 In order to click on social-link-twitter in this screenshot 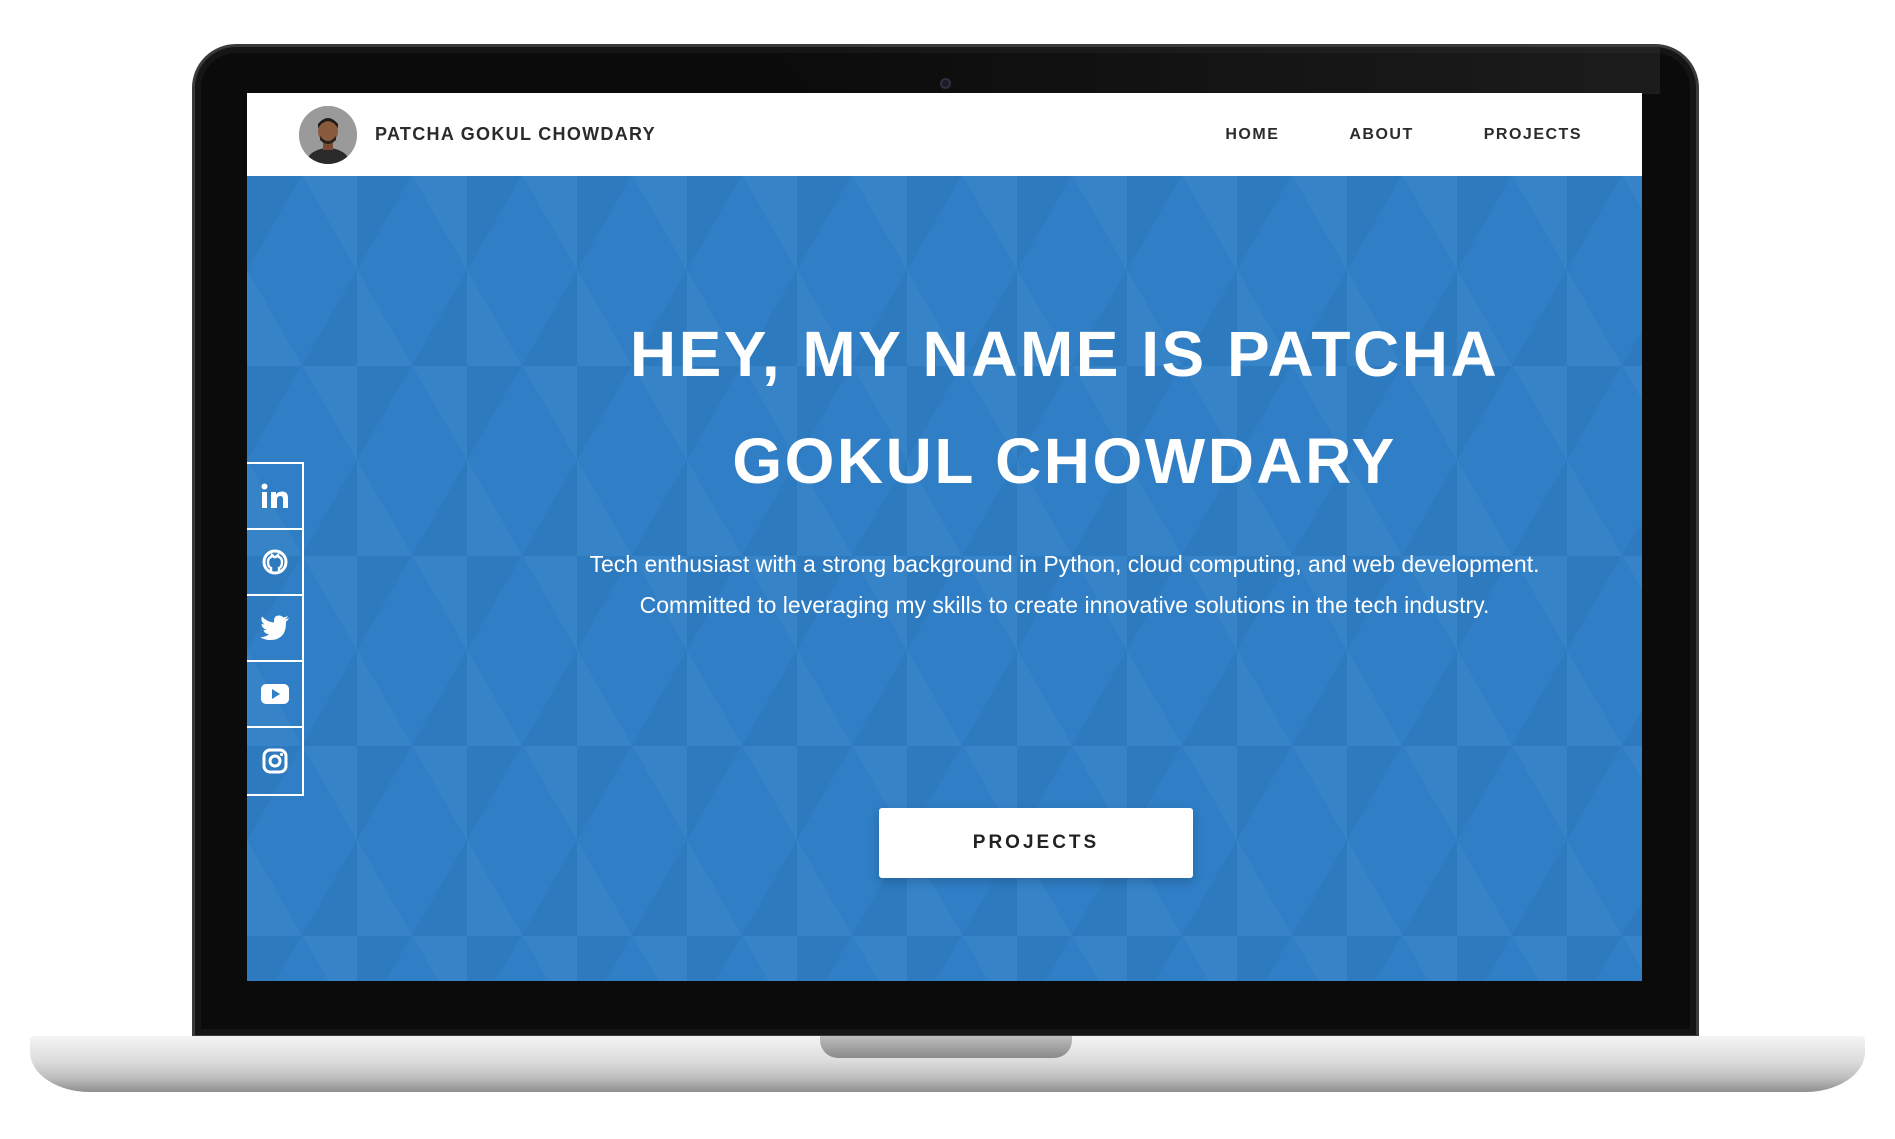, I will do `click(274, 629)`.